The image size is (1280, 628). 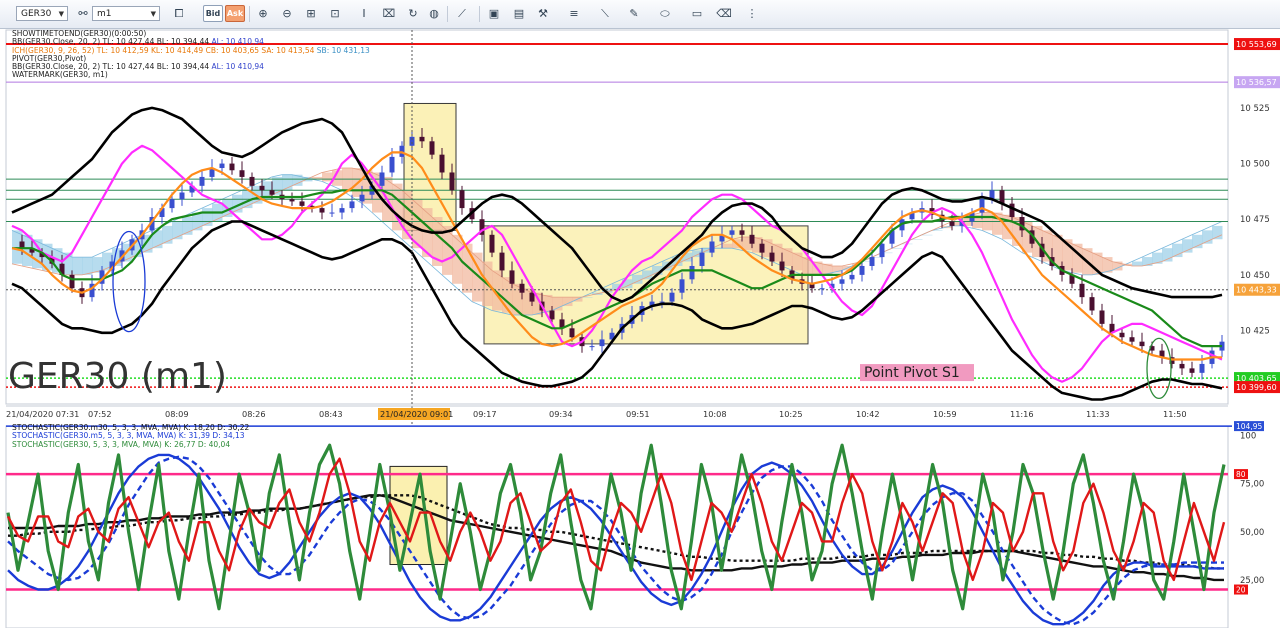 I want to click on ask-button: Ask, so click(x=235, y=13).